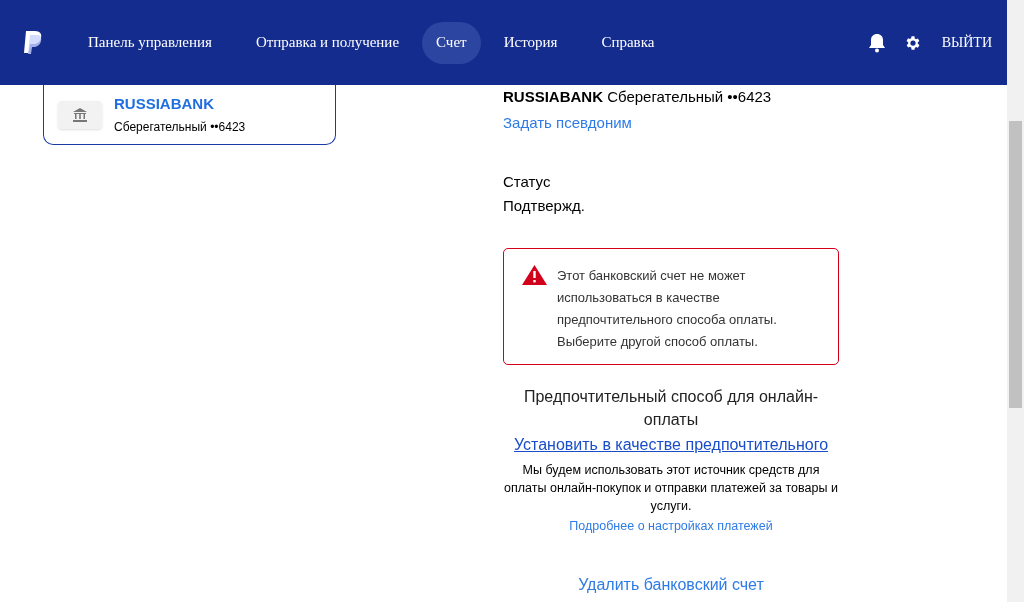  I want to click on account-heading: RUSSIABANK Сберегательный ••6423, so click(638, 97).